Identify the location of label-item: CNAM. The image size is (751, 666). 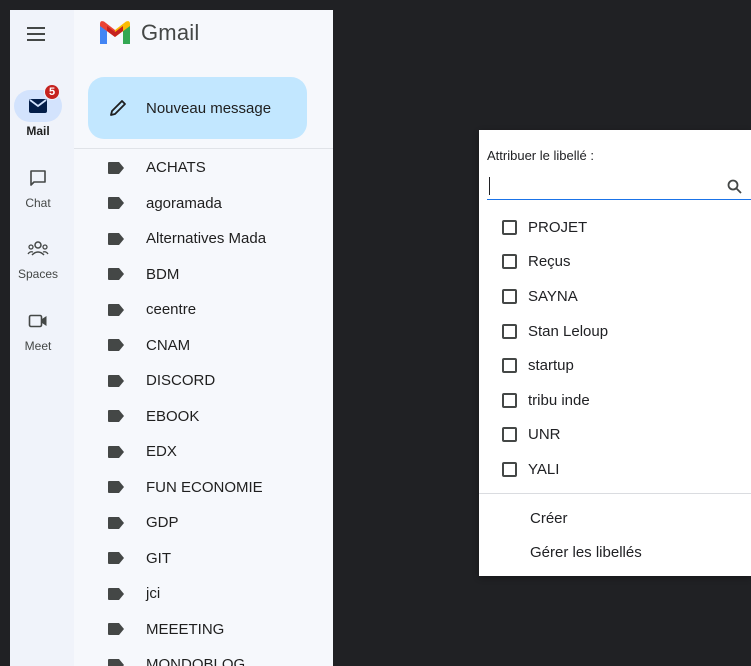
(203, 346).